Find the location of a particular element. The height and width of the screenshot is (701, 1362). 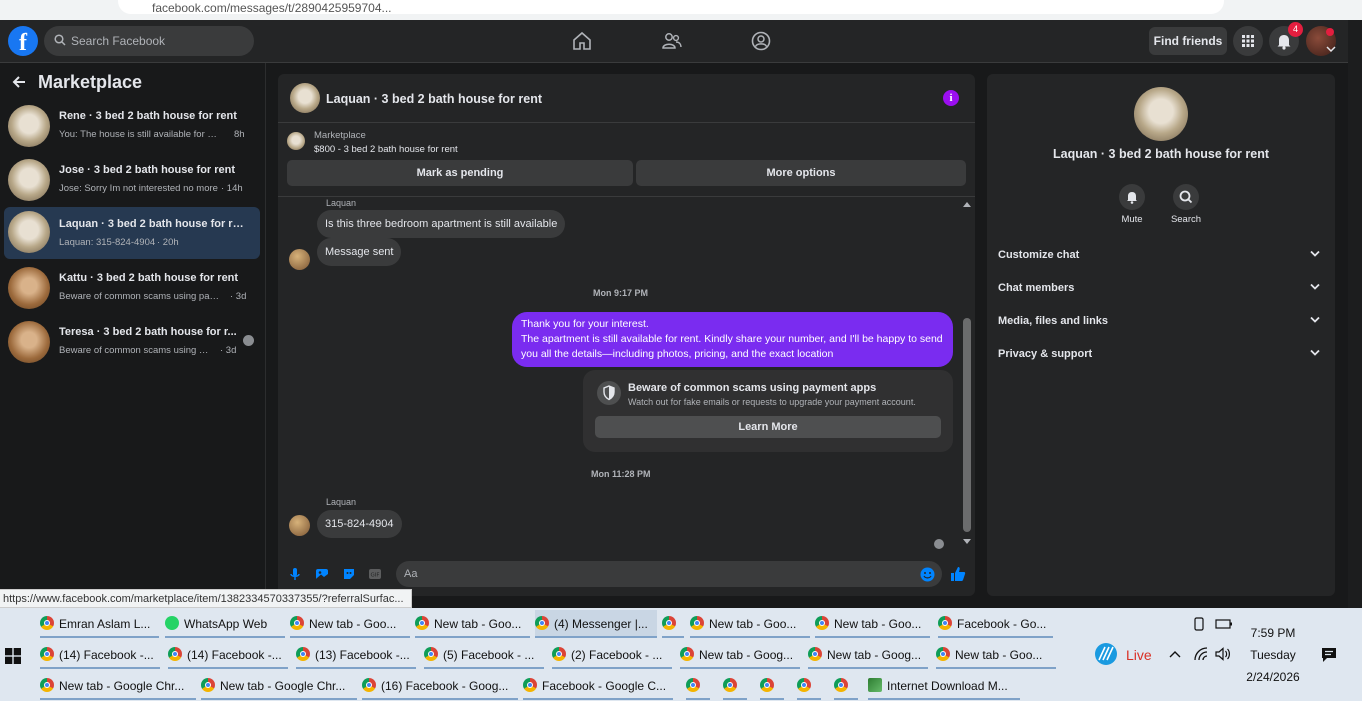

conversation-name: Jose · 3 bed 2 bath house for rent is located at coordinates (147, 170).